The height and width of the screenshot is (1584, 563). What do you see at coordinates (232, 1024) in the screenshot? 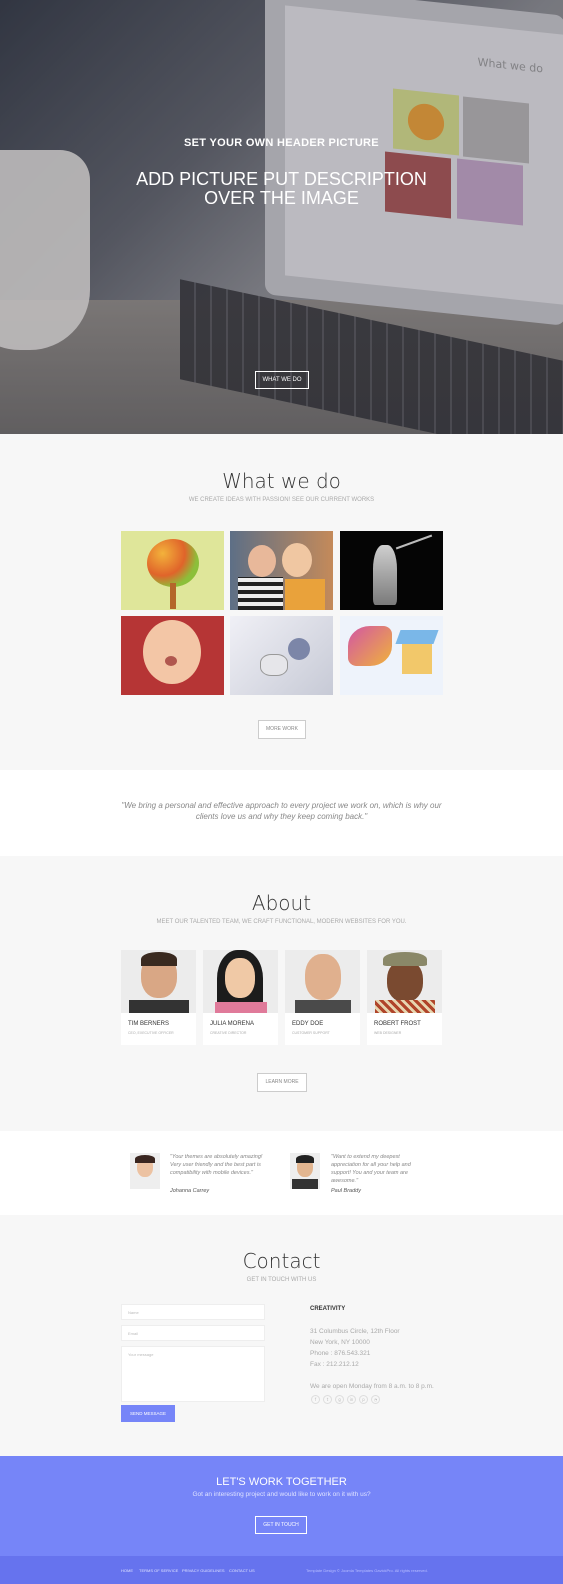
I see `team-name: JULIA MORENA` at bounding box center [232, 1024].